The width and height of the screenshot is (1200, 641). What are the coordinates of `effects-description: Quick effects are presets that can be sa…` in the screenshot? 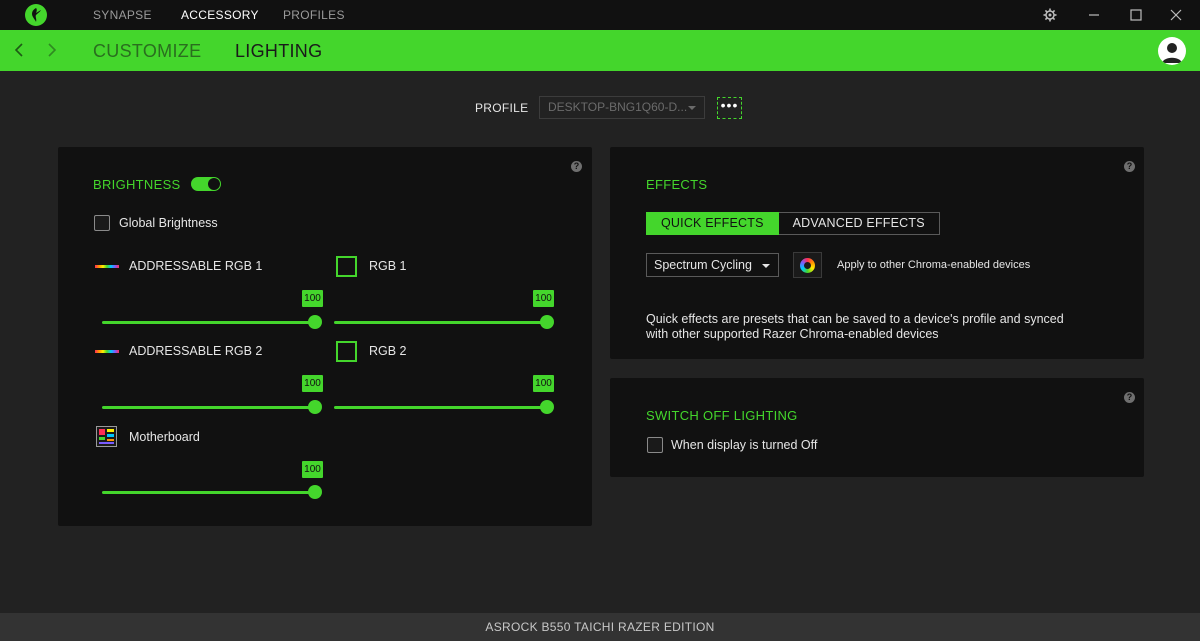 It's located at (855, 326).